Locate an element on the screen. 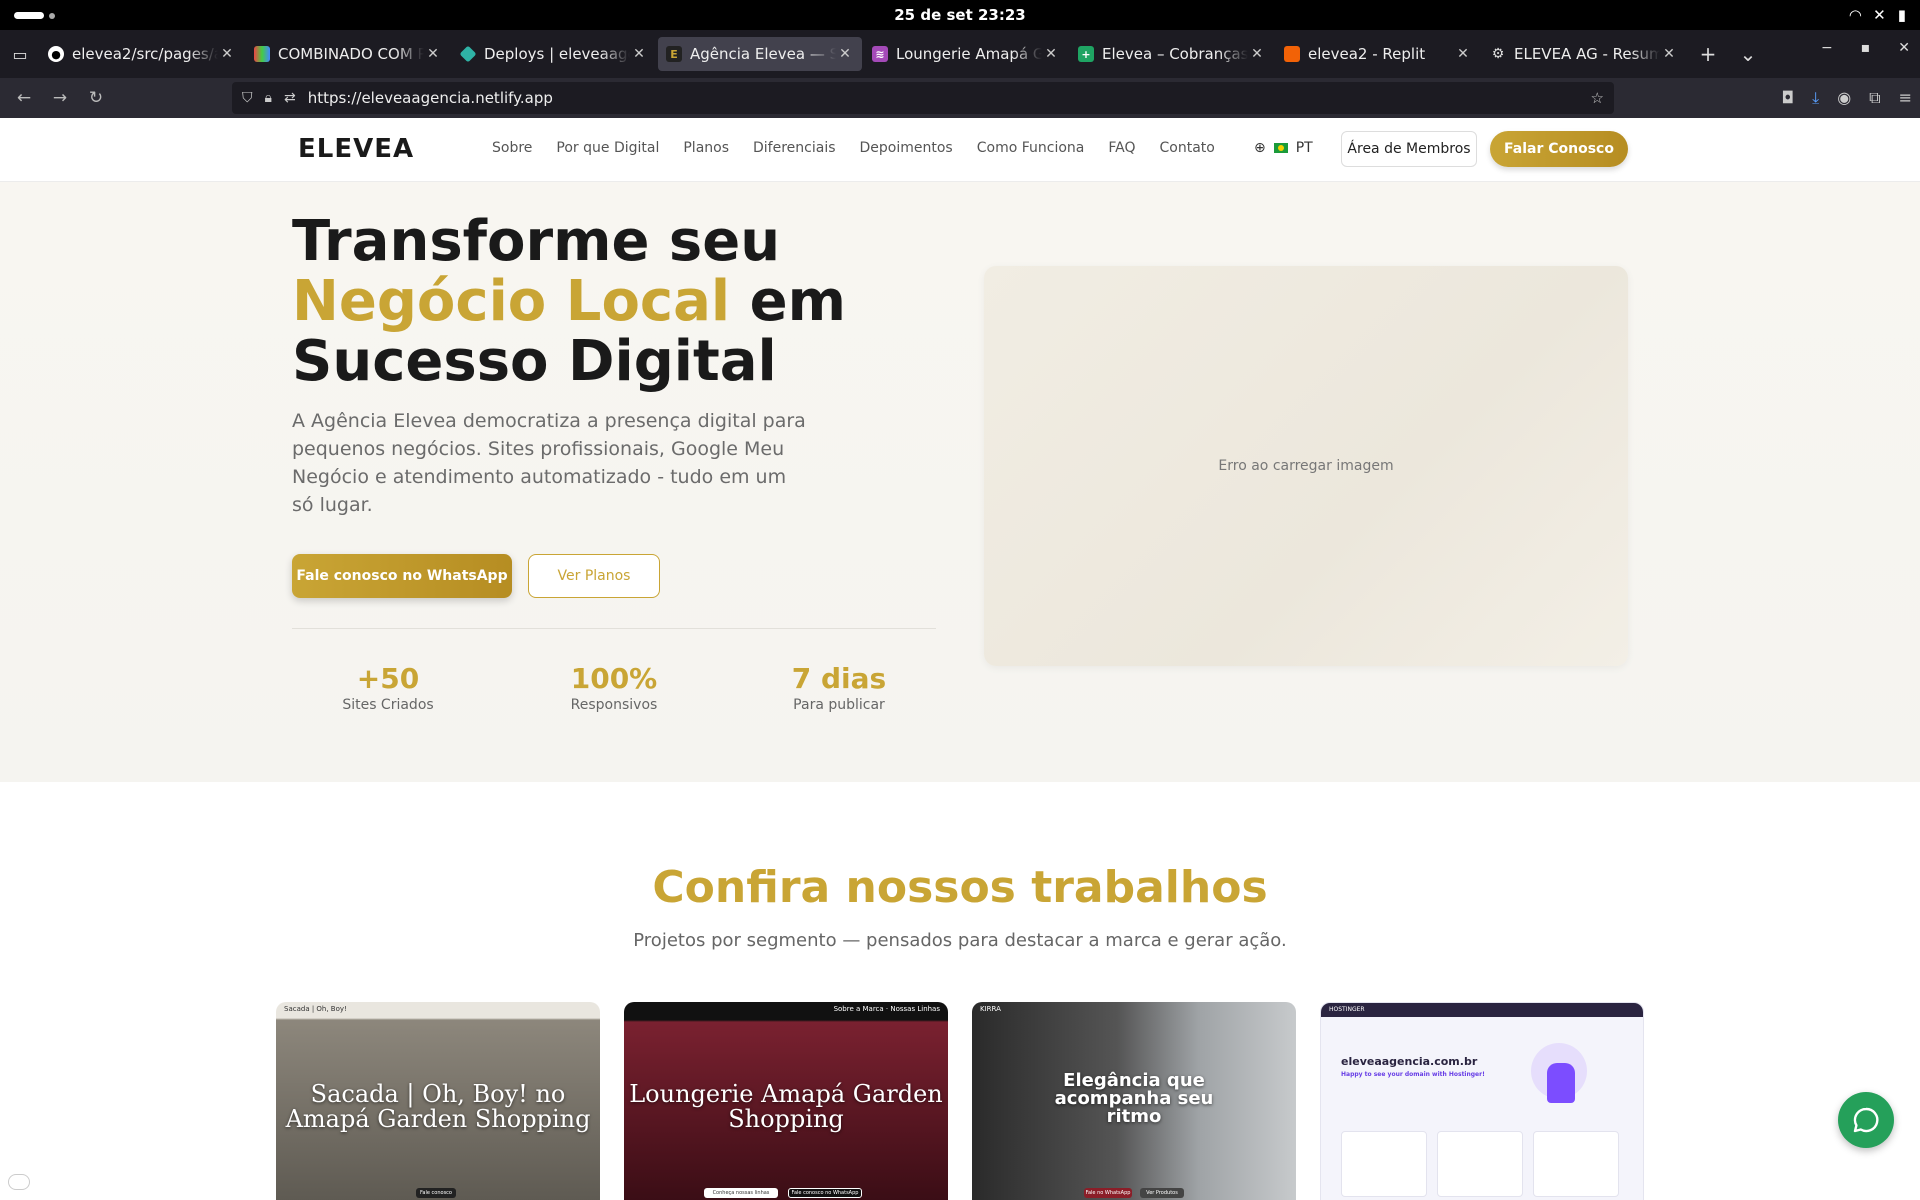 This screenshot has width=1920, height=1200. menu-item-como-funciona: Como Funciona is located at coordinates (1031, 148).